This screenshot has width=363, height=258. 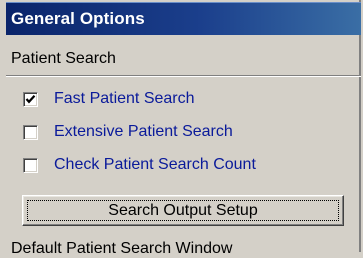 I want to click on panel-title: General Options, so click(x=78, y=18).